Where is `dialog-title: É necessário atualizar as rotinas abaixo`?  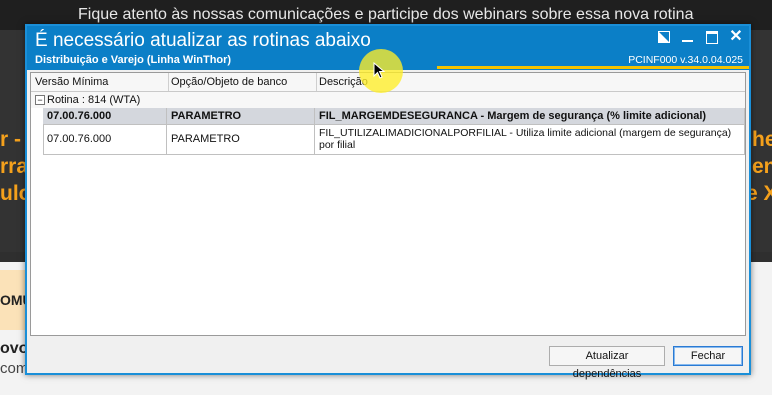 dialog-title: É necessário atualizar as rotinas abaixo is located at coordinates (203, 40).